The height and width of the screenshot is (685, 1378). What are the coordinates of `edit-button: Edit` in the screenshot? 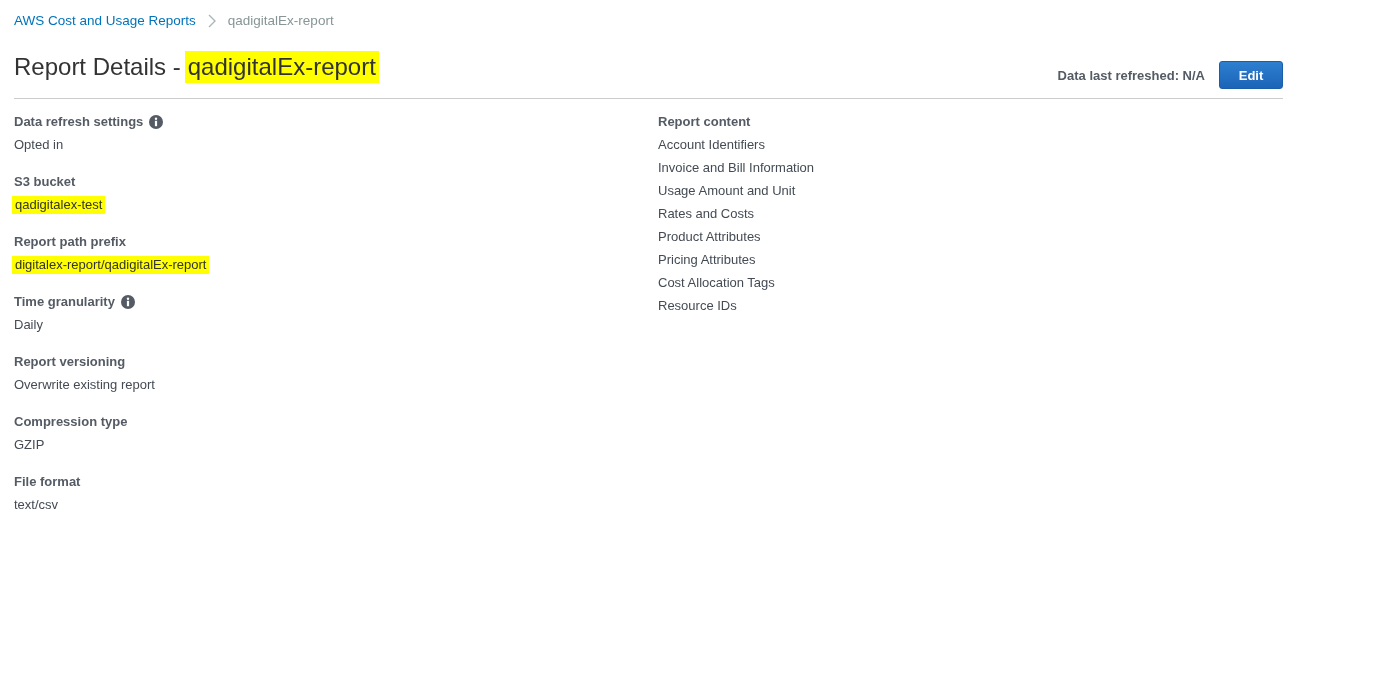 It's located at (1251, 75).